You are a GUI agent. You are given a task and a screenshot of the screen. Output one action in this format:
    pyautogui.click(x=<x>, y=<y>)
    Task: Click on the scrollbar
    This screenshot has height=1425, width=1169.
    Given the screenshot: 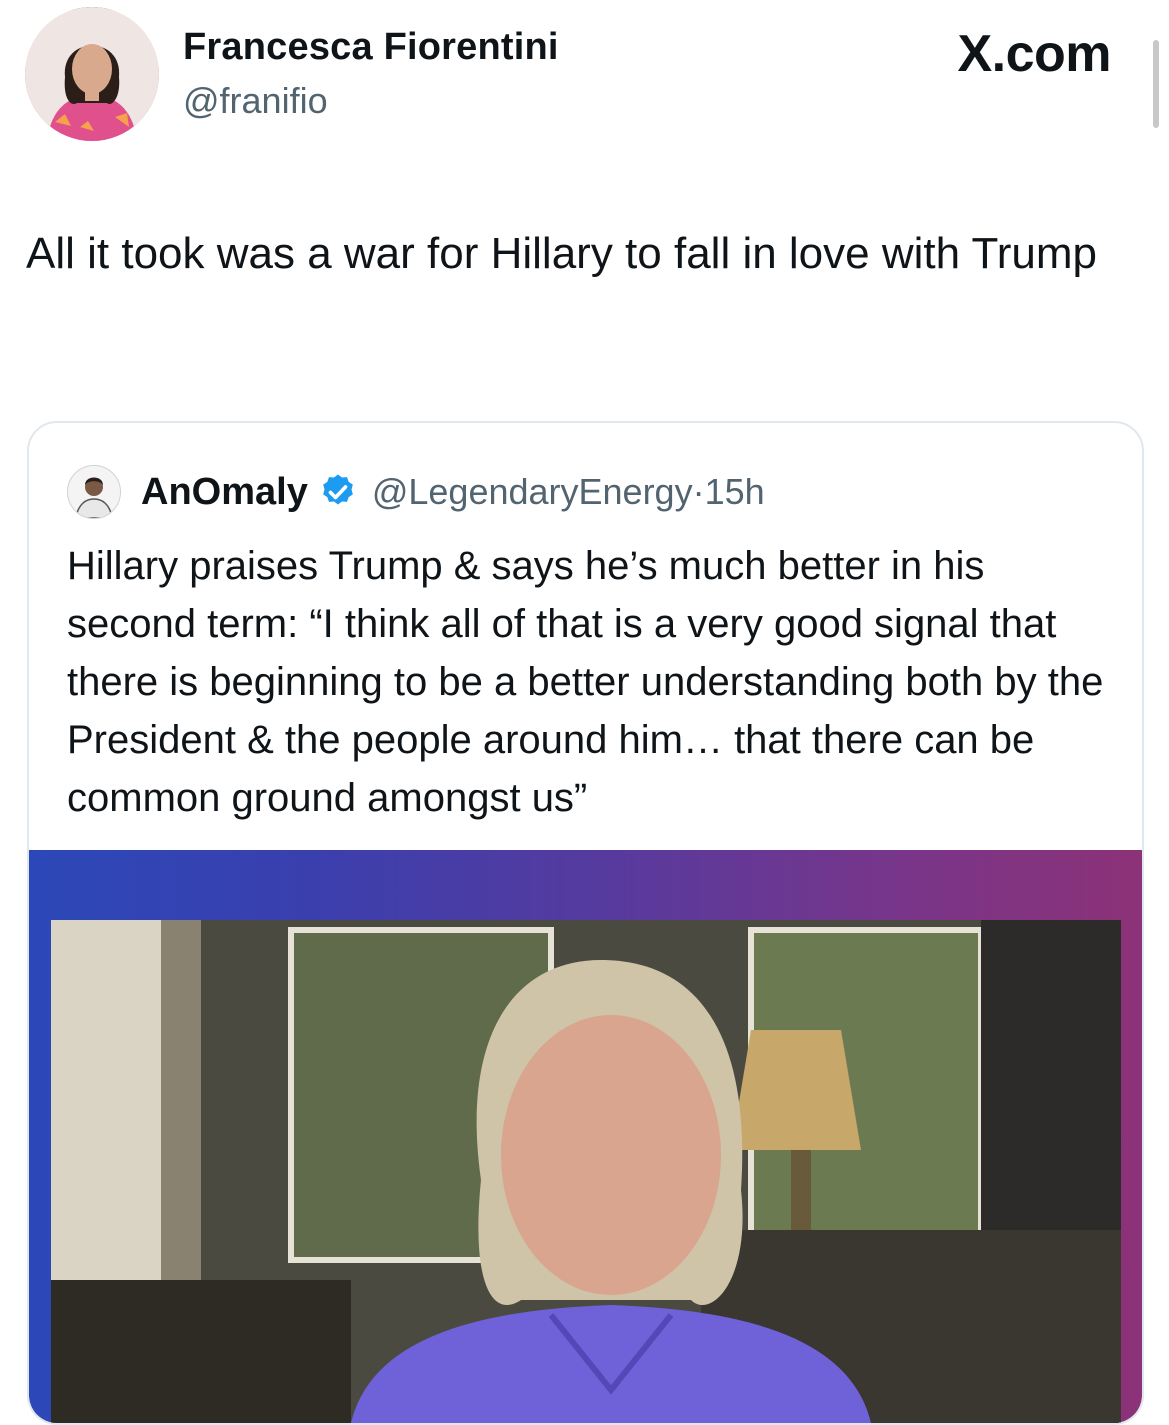 What is the action you would take?
    pyautogui.click(x=1156, y=84)
    